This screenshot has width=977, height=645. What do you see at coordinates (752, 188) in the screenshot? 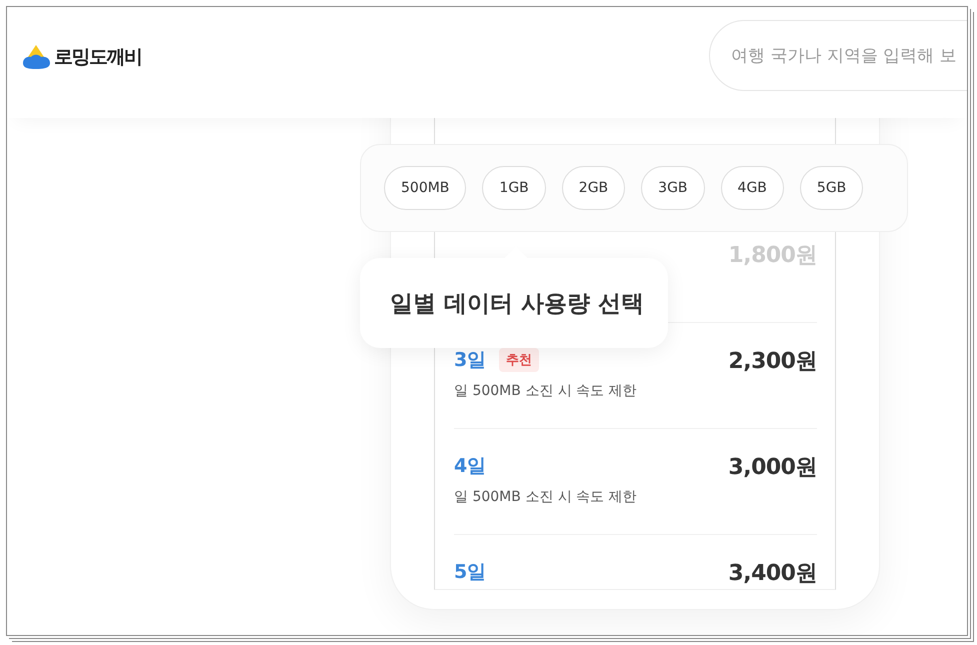
I see `data-size-chip: 4GB` at bounding box center [752, 188].